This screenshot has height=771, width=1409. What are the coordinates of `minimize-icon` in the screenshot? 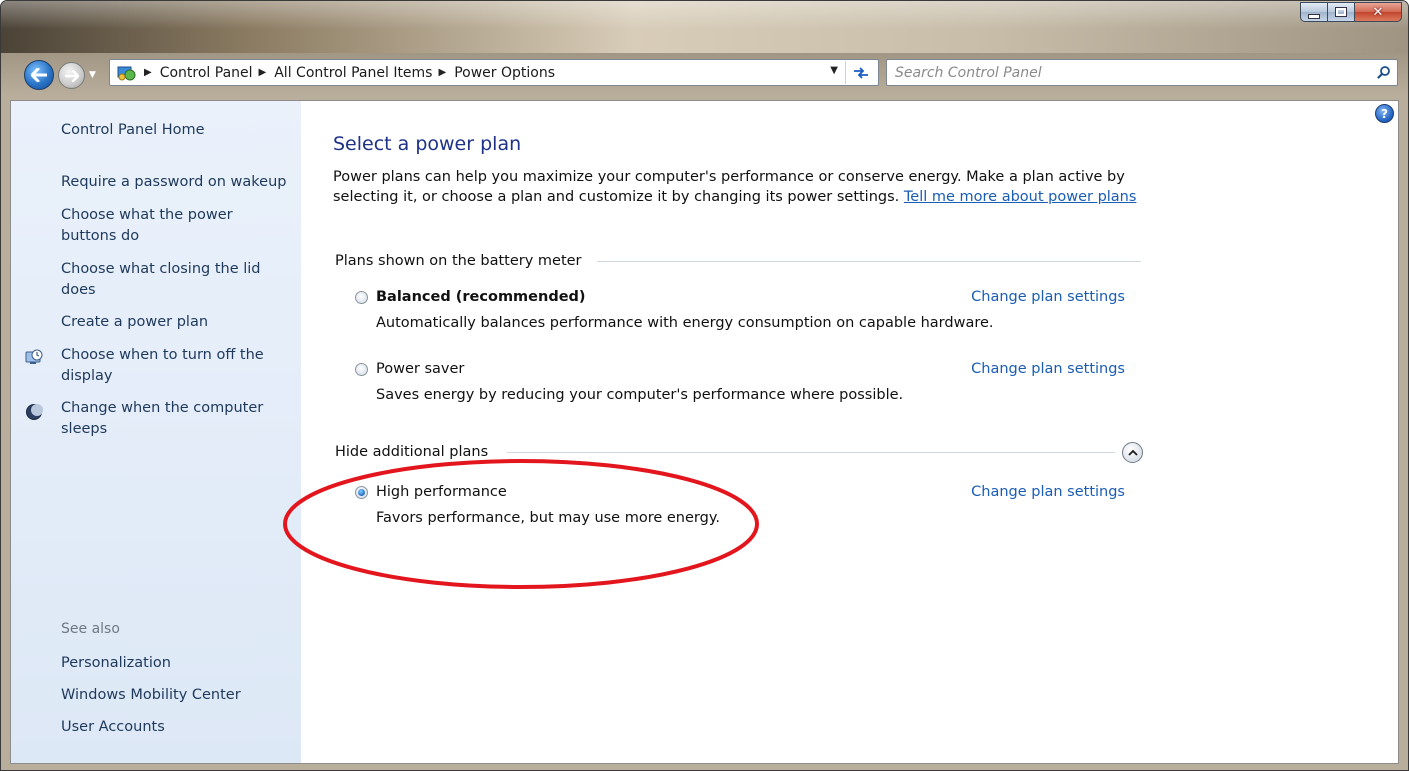 It's located at (1314, 16).